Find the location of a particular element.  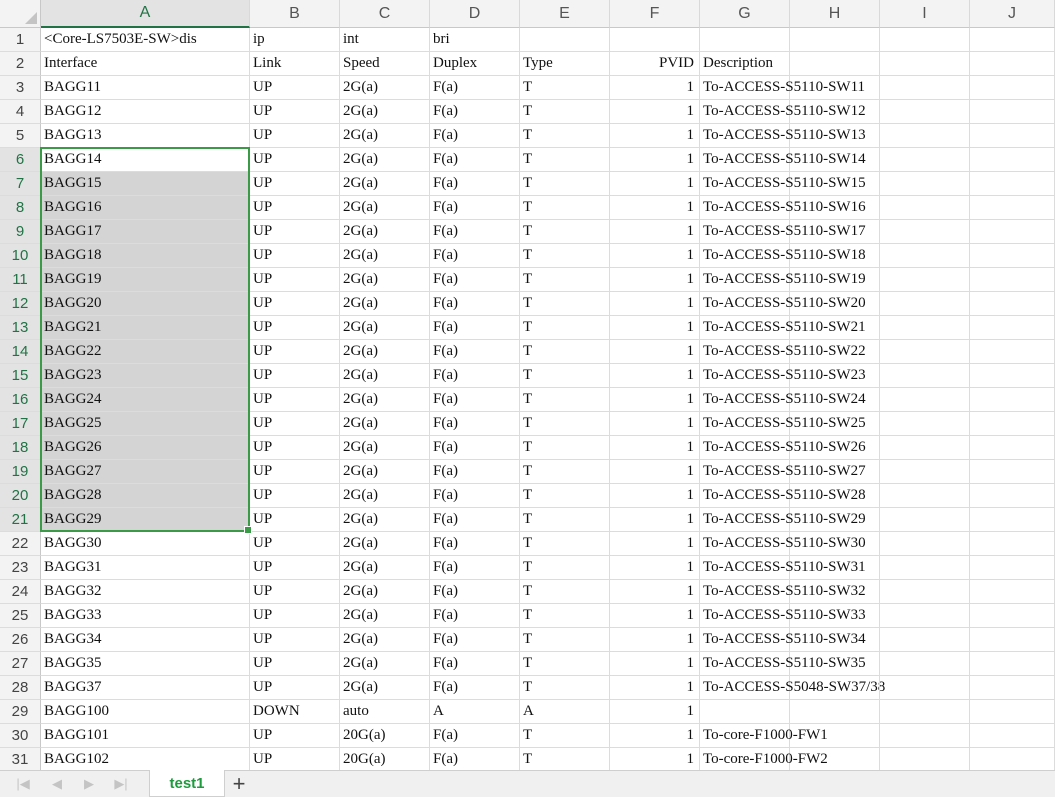

cell-e13: T is located at coordinates (565, 328).